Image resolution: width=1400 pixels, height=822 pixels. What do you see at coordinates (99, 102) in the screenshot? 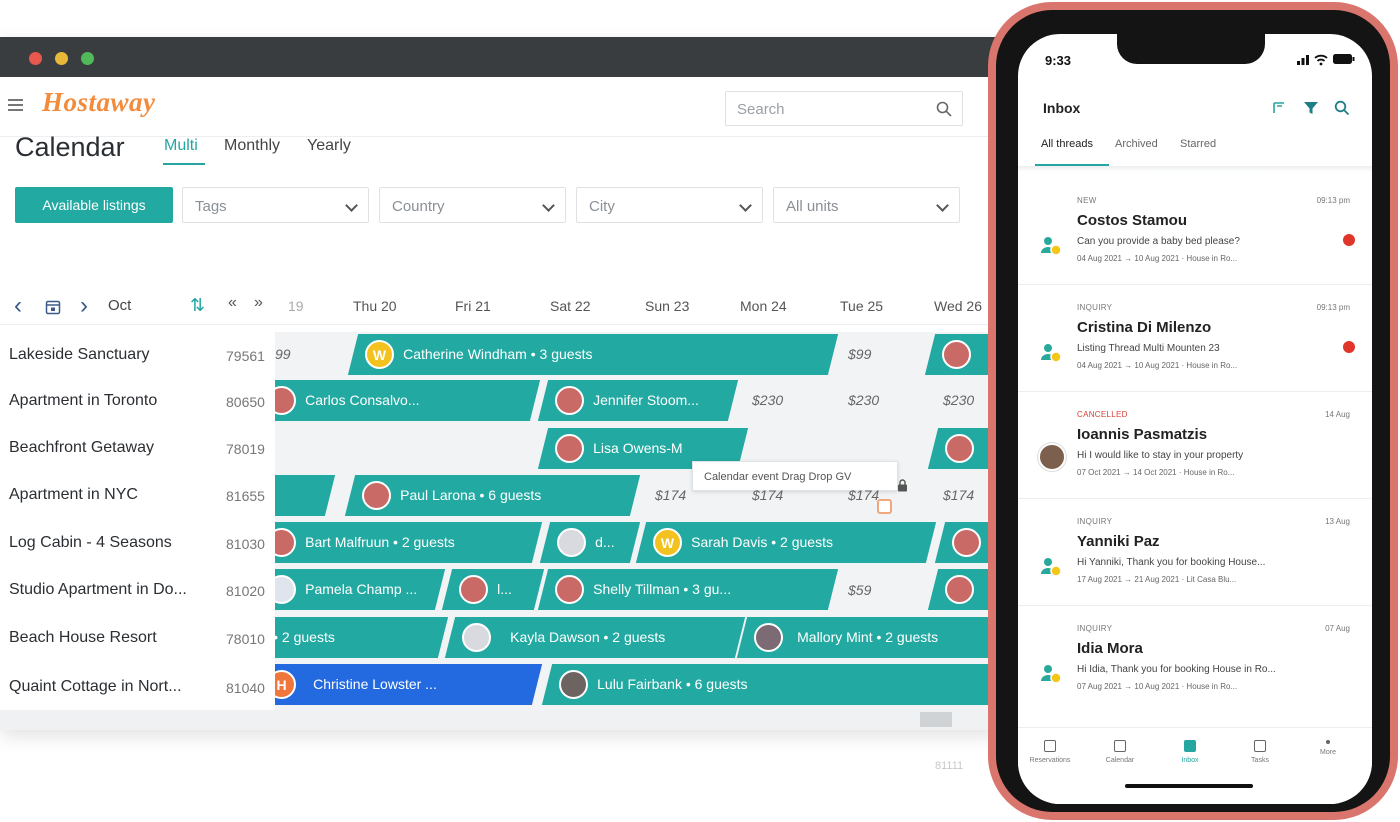
I see `brand-logo: Hostaway` at bounding box center [99, 102].